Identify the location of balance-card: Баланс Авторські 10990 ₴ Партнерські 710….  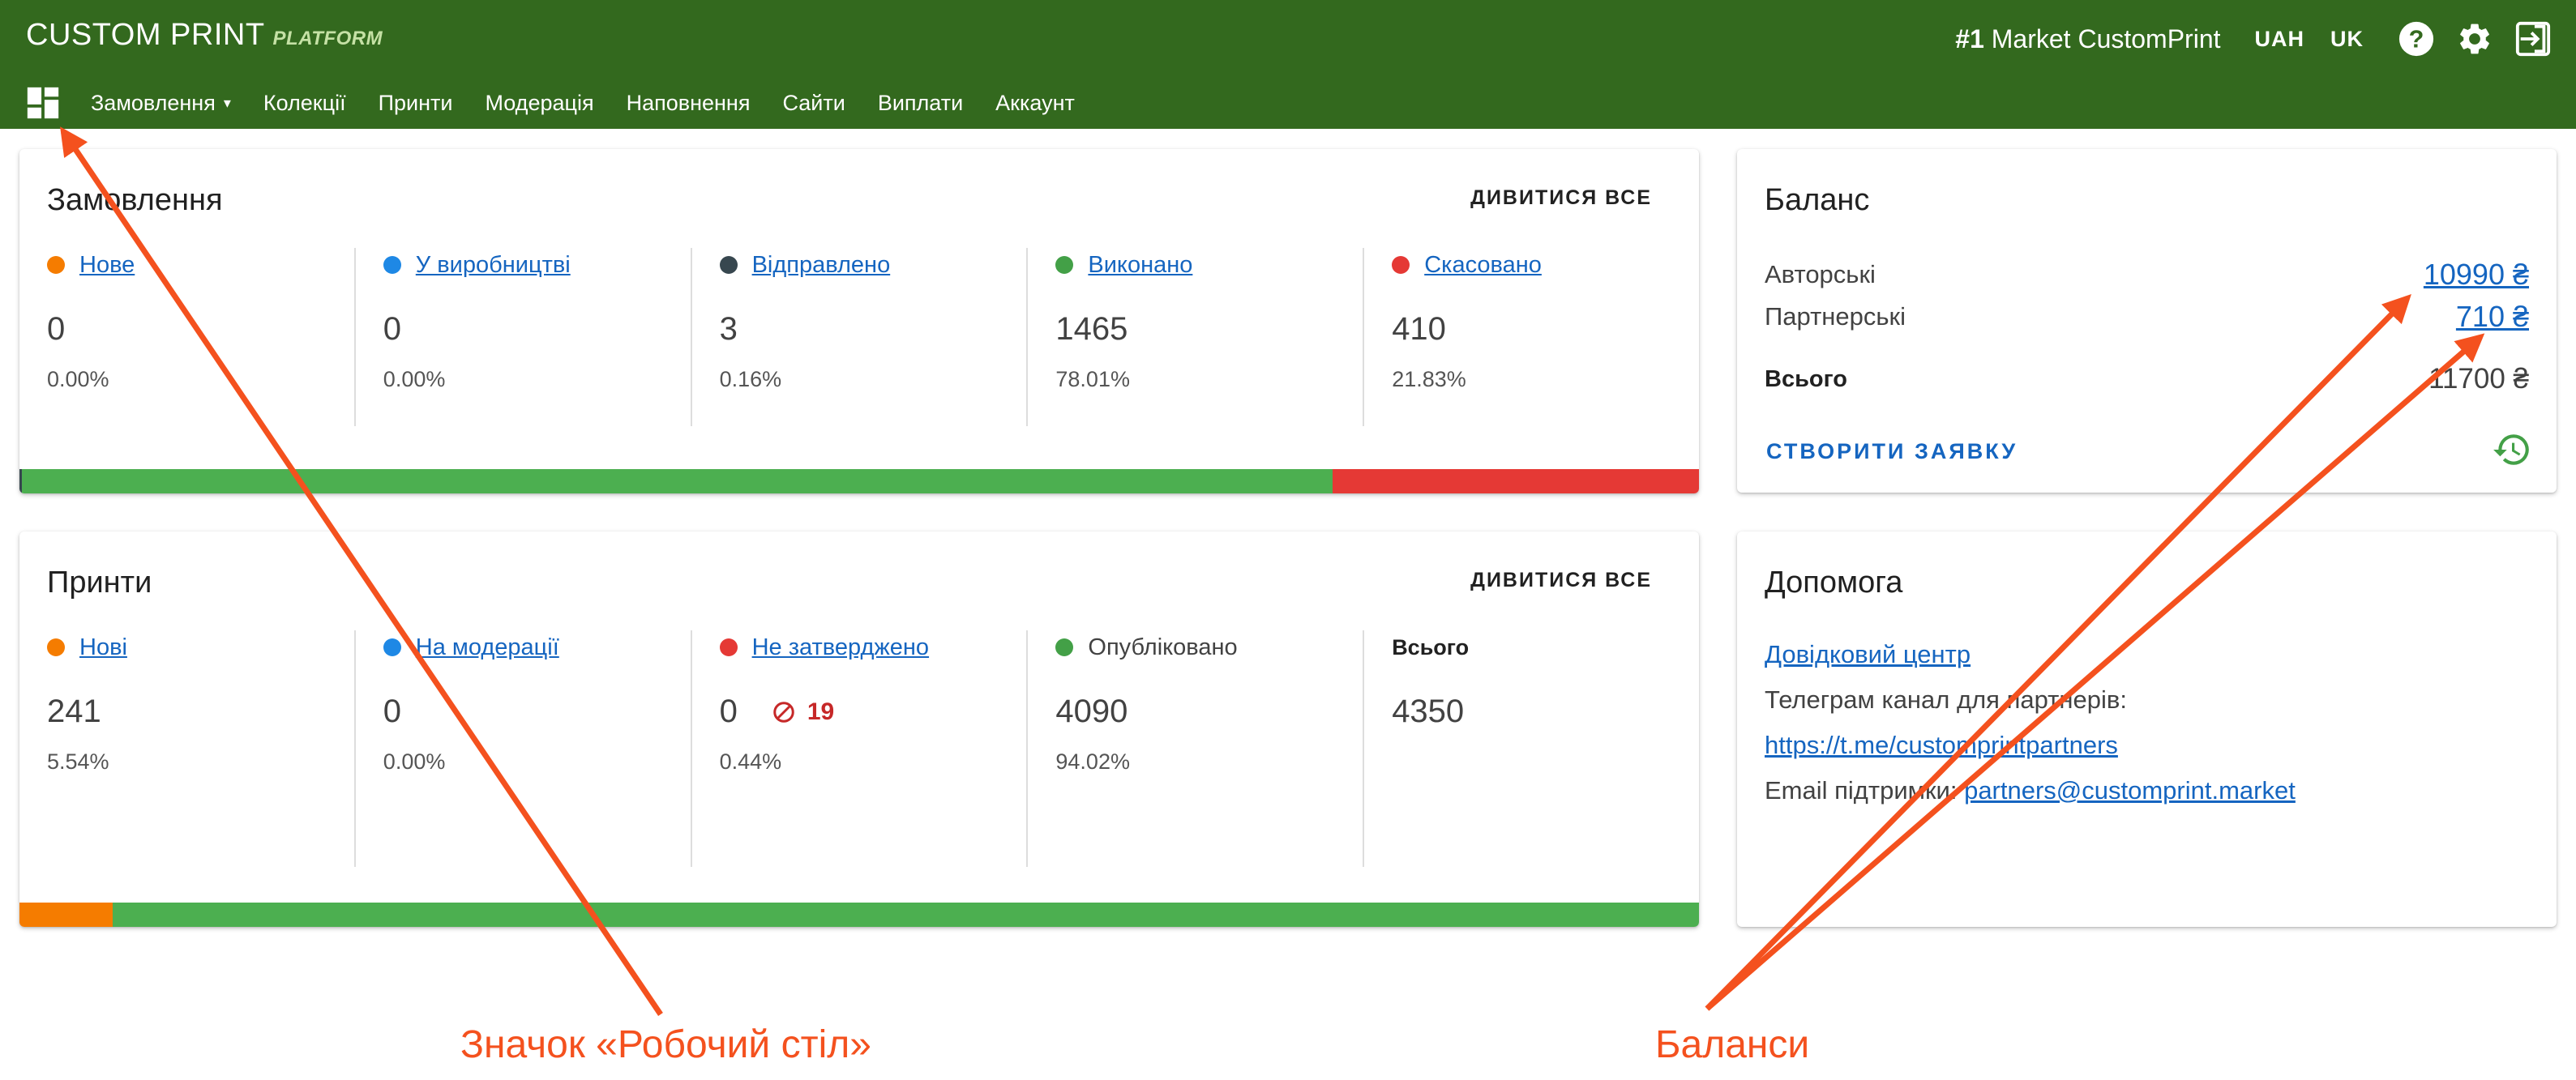
(2147, 321).